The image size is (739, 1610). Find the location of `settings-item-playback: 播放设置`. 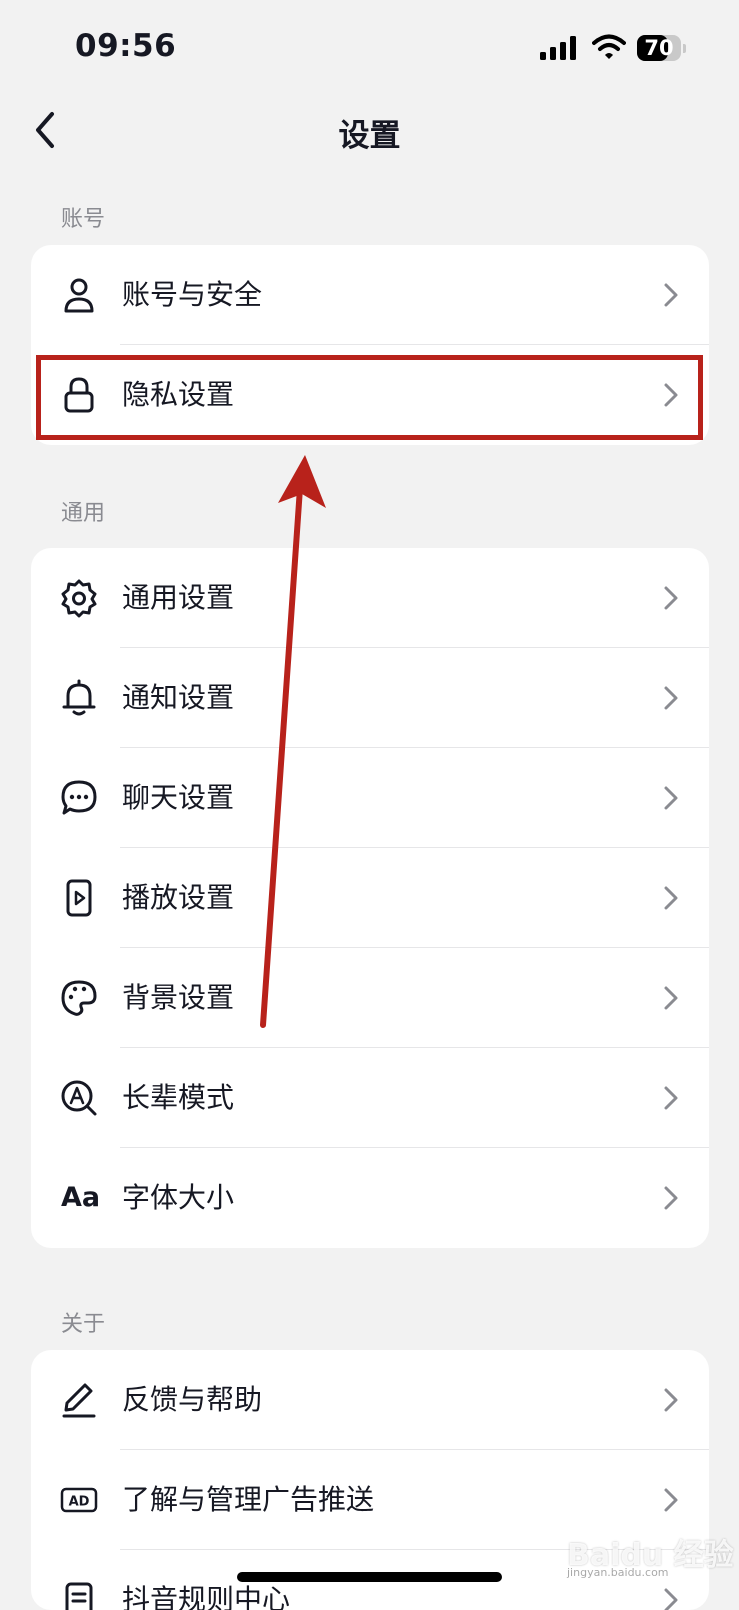

settings-item-playback: 播放设置 is located at coordinates (370, 898).